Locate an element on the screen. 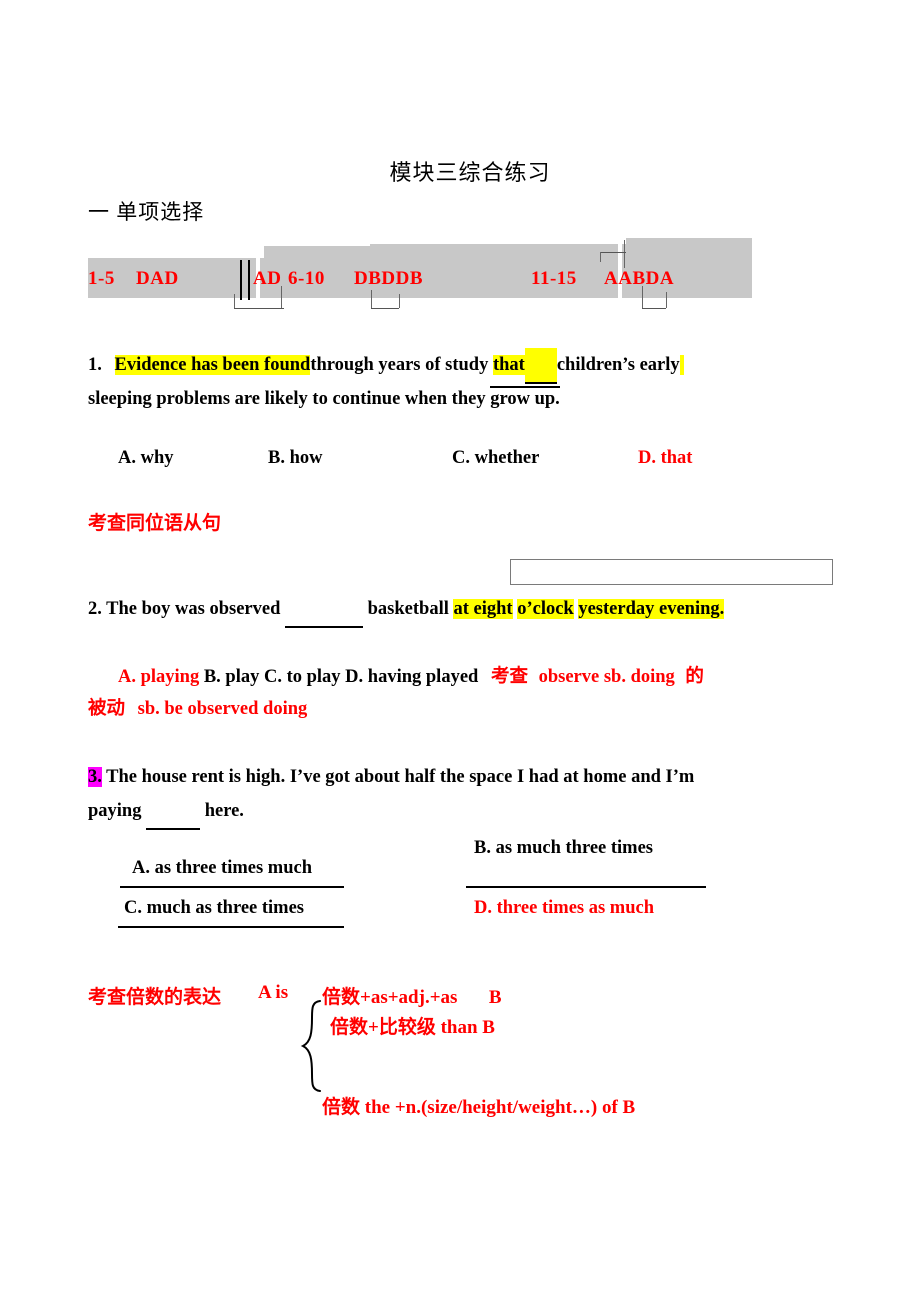  question-1-stem-part3: children’s early is located at coordinates (618, 365).